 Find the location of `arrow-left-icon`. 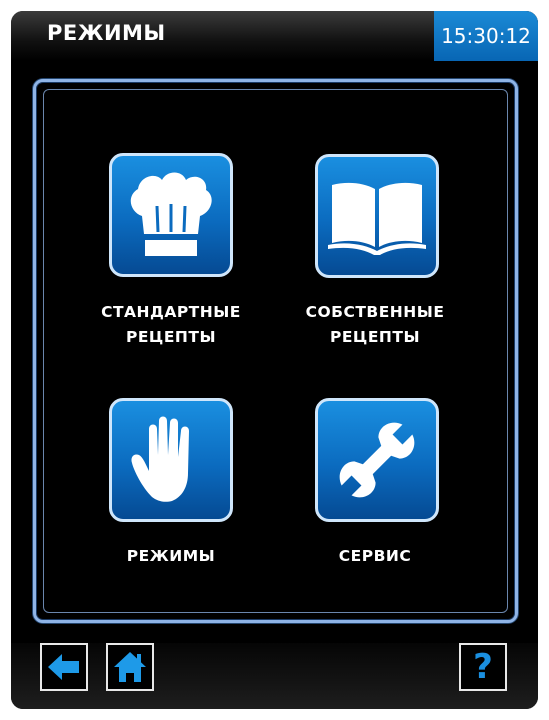

arrow-left-icon is located at coordinates (63, 667).